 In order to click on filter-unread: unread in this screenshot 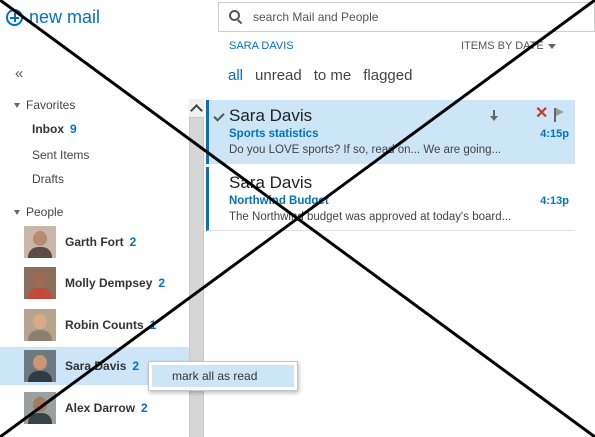, I will do `click(278, 75)`.